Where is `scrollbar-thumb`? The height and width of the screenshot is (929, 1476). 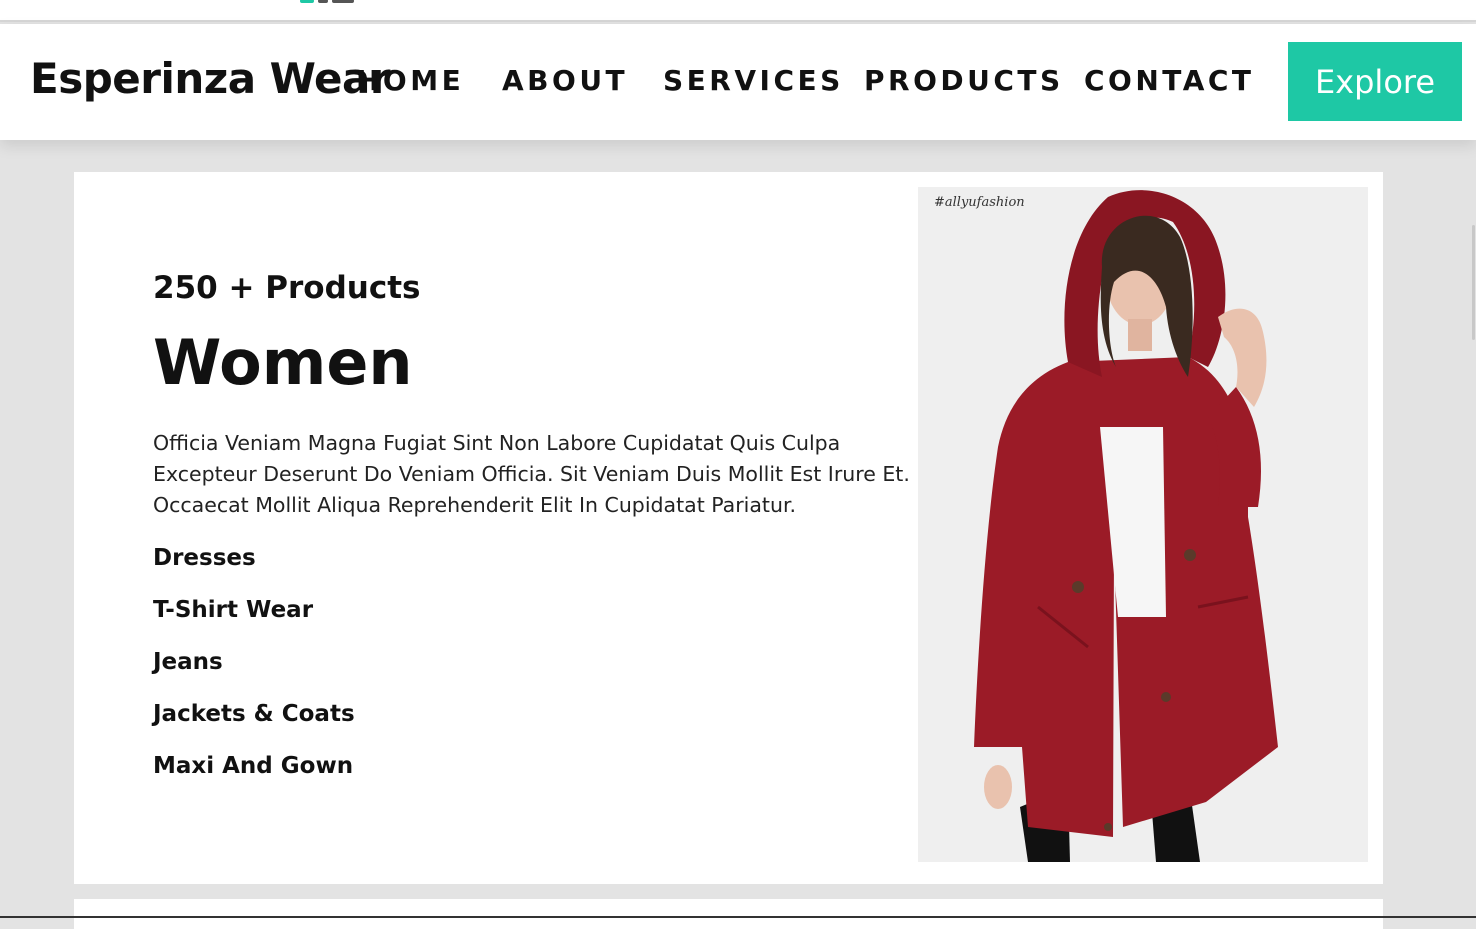 scrollbar-thumb is located at coordinates (1473, 282).